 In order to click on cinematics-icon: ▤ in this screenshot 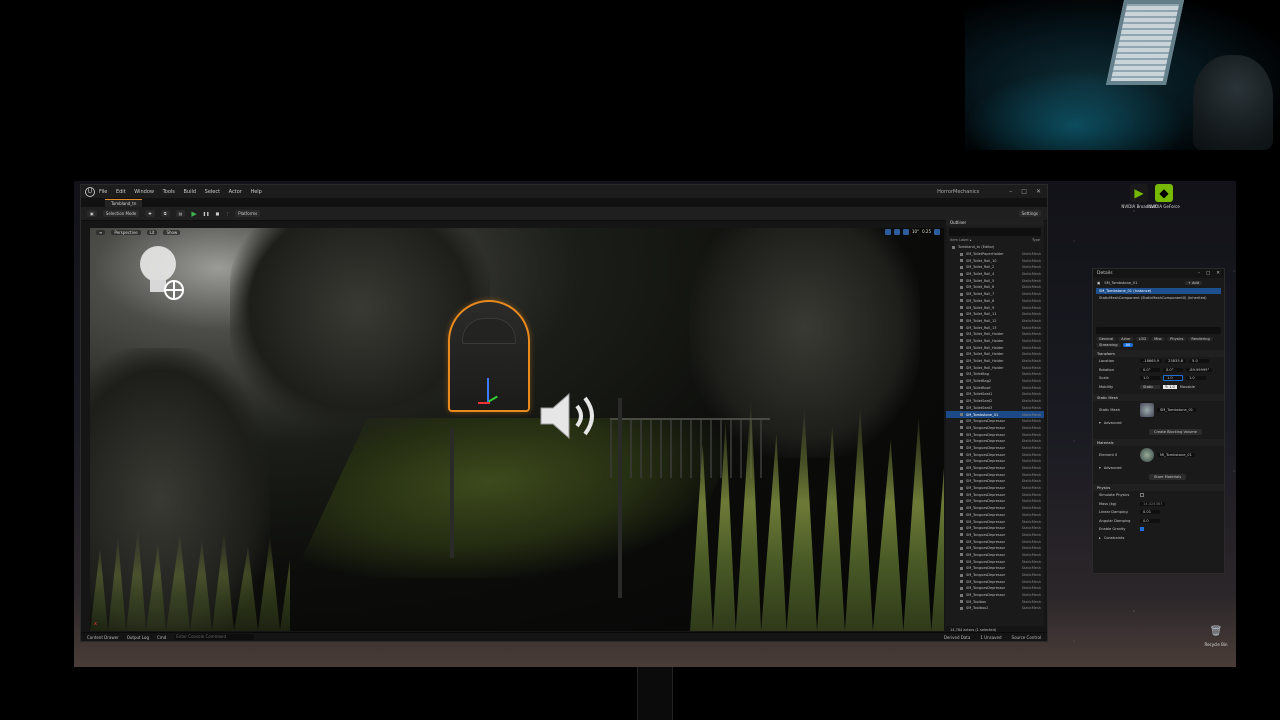, I will do `click(180, 213)`.